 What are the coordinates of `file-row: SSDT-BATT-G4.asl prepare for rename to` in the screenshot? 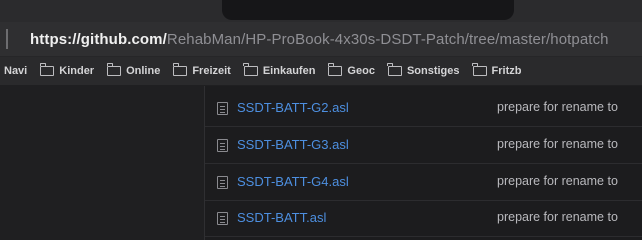 It's located at (423, 182).